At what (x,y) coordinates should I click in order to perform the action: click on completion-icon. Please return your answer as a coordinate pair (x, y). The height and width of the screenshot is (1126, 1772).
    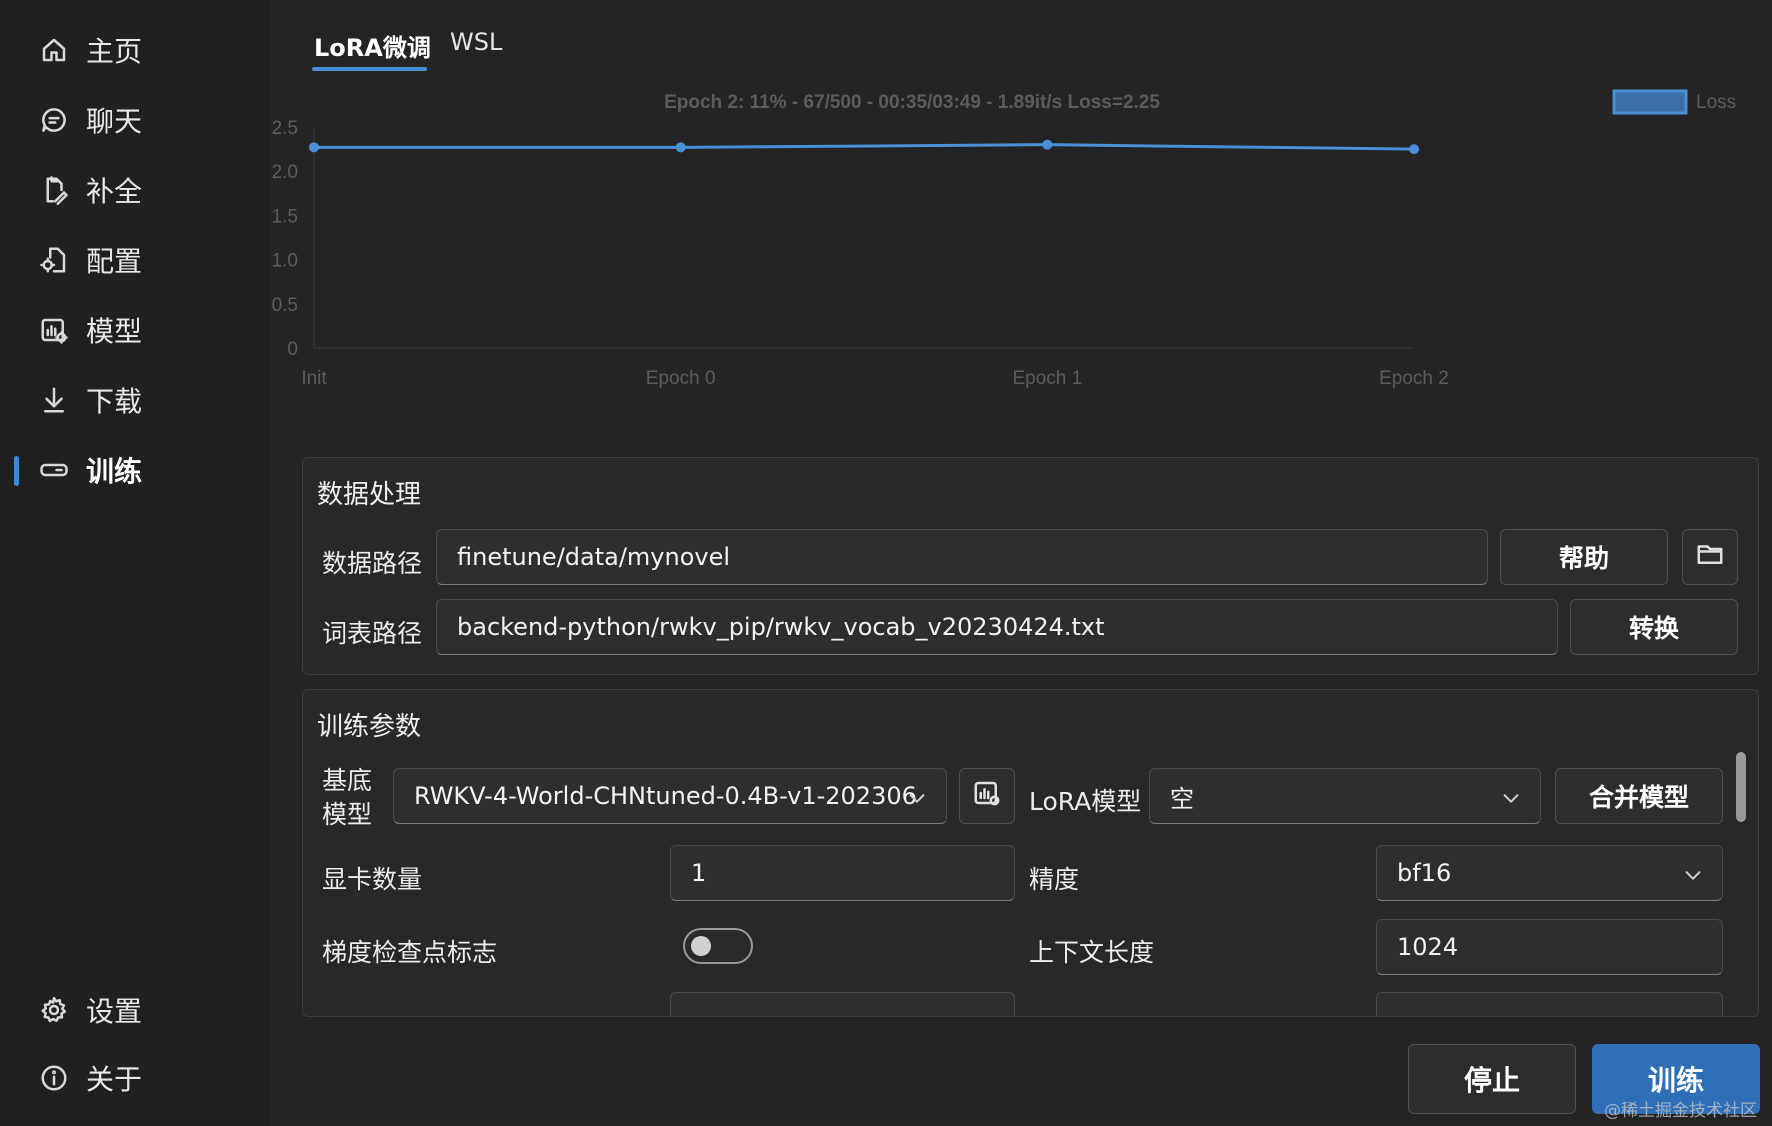
    Looking at the image, I should click on (54, 190).